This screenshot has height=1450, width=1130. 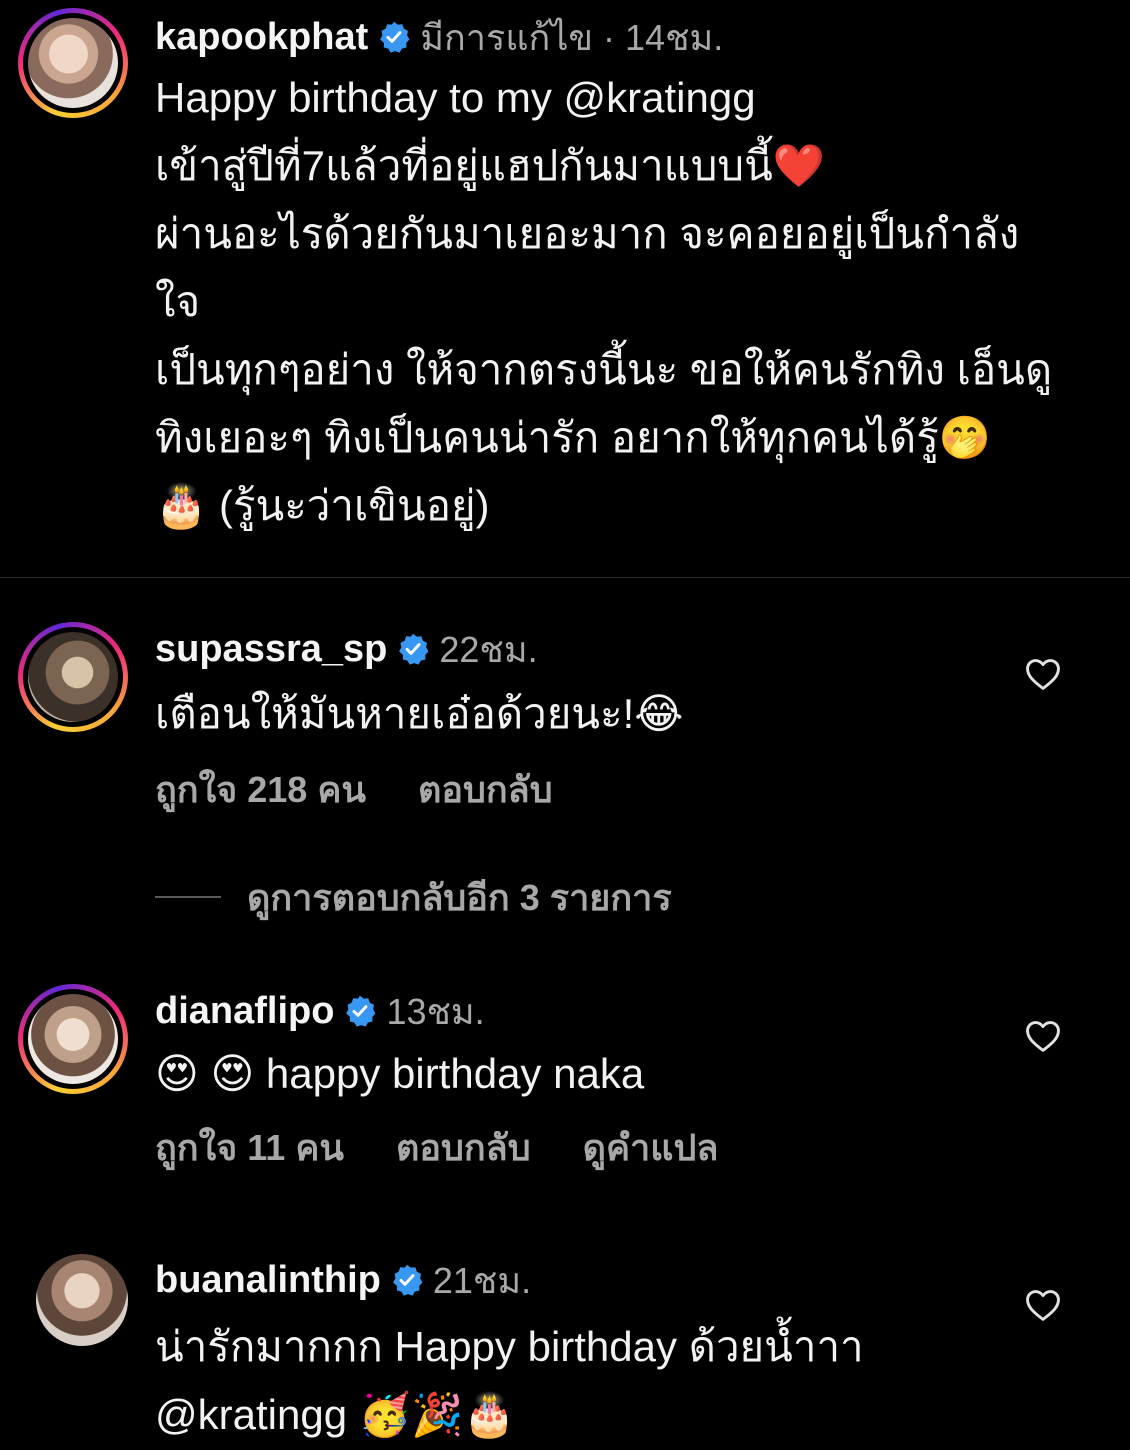 I want to click on comment-line: น่ารักมากกก Happy birthday ด้วยน้ำาา, so click(x=509, y=1346).